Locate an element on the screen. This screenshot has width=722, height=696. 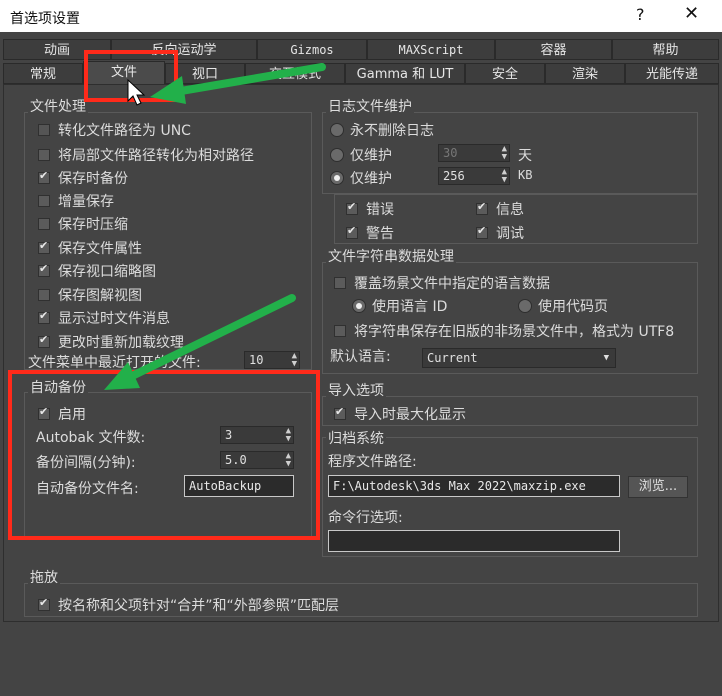
recent-files-spinner: 10 ▲ ▼ is located at coordinates (272, 360).